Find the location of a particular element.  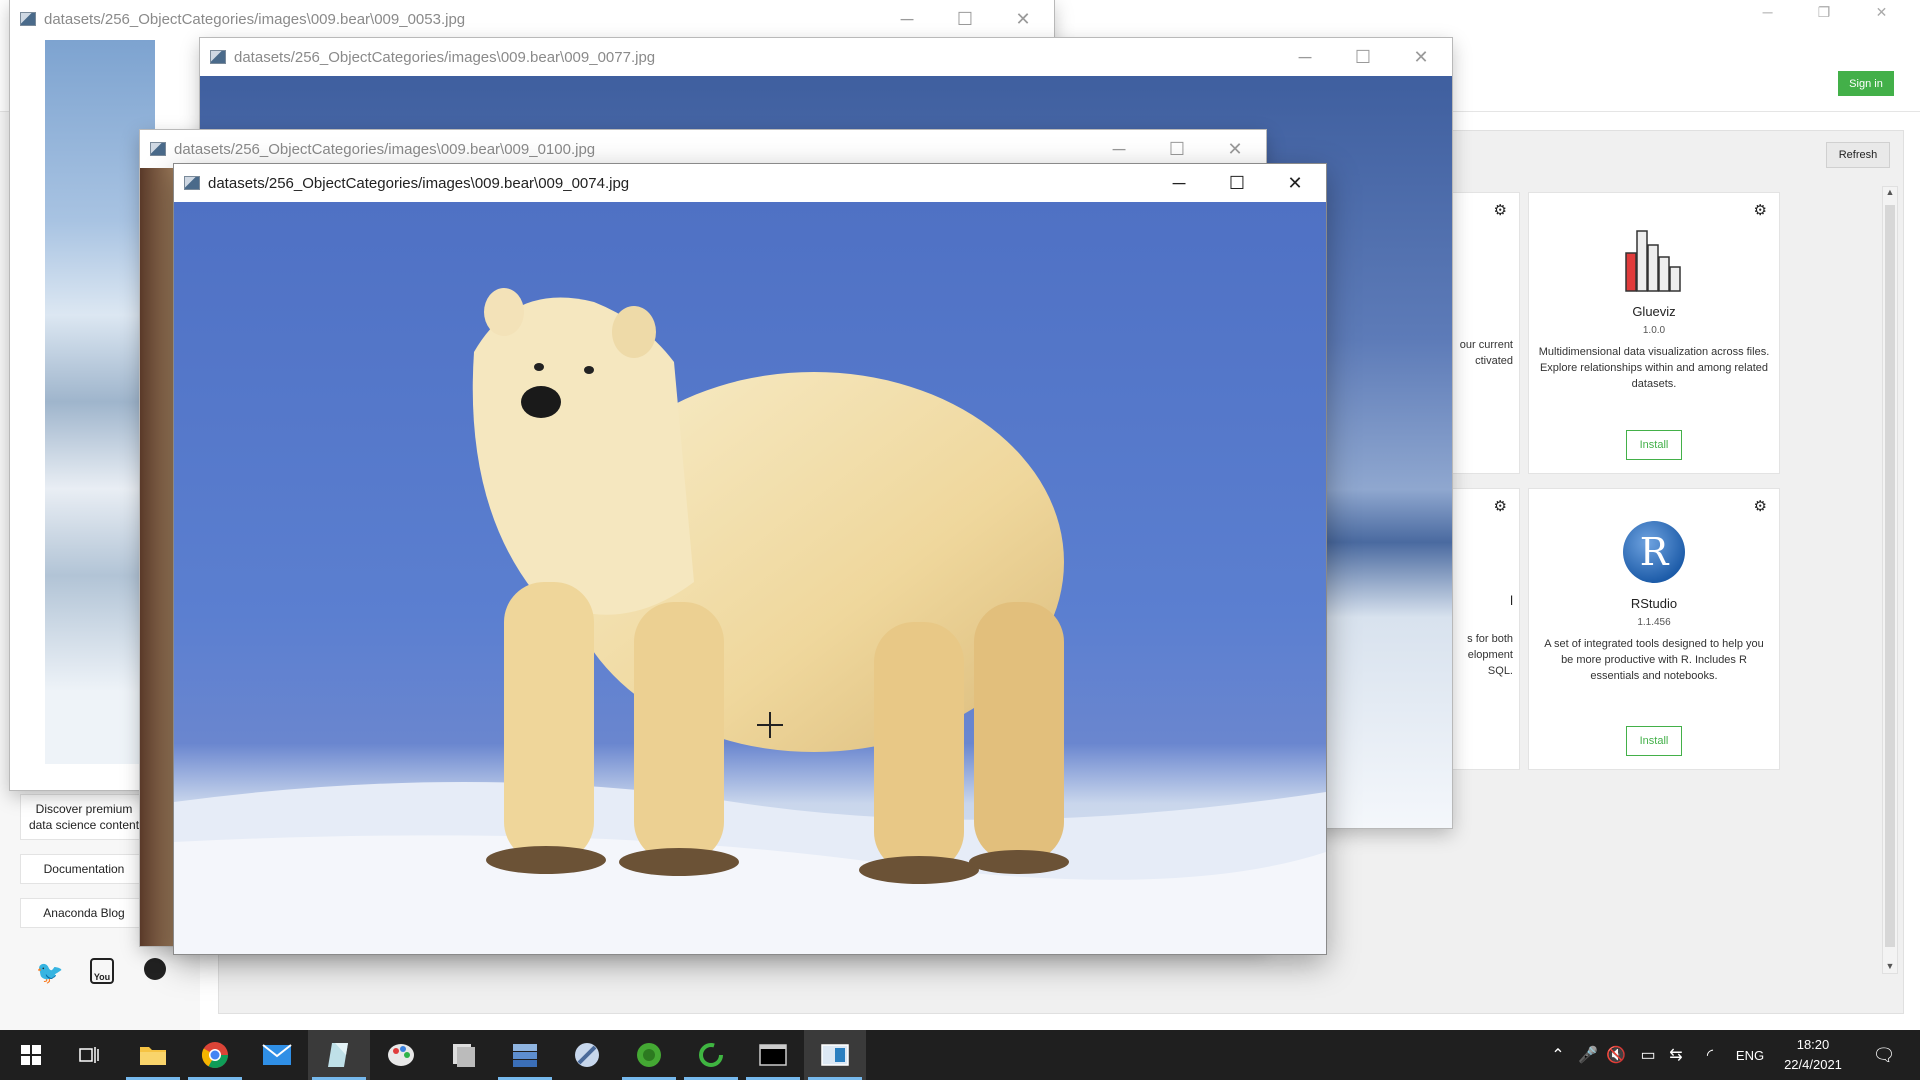

terminal-icon is located at coordinates (773, 1055).